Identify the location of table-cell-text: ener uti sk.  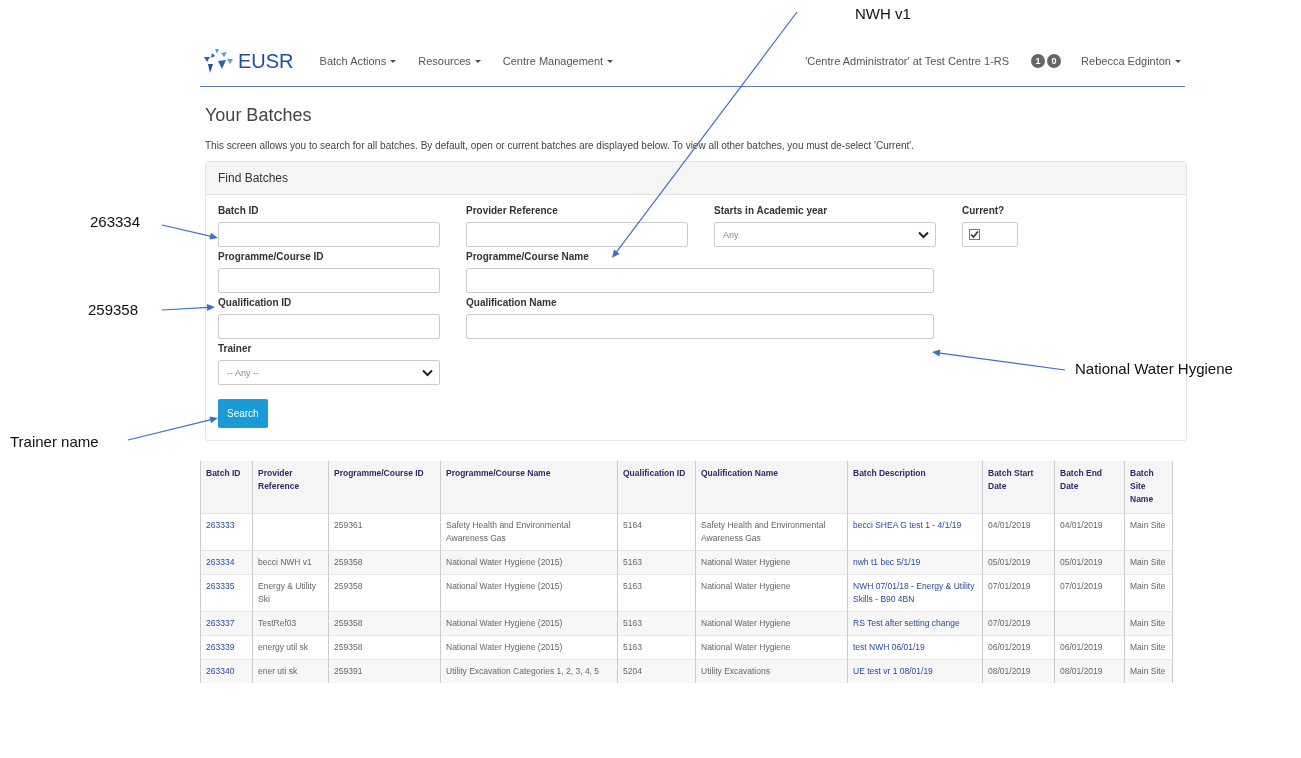
(278, 671).